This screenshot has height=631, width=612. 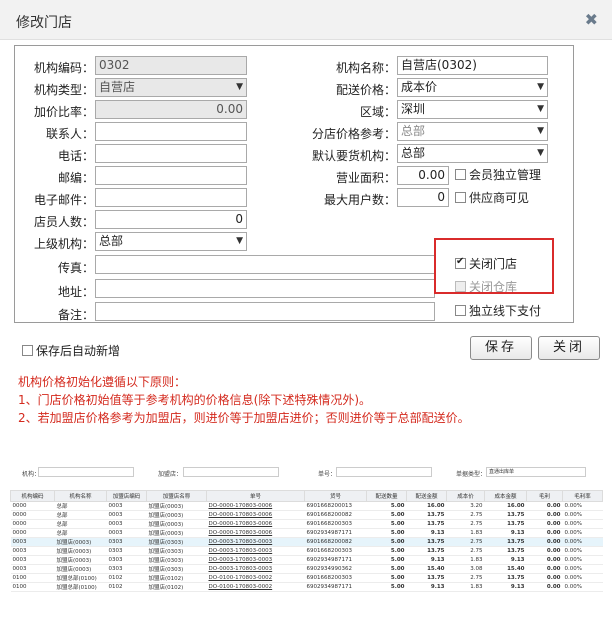 What do you see at coordinates (472, 109) in the screenshot?
I see `region-select: 深圳 ▼` at bounding box center [472, 109].